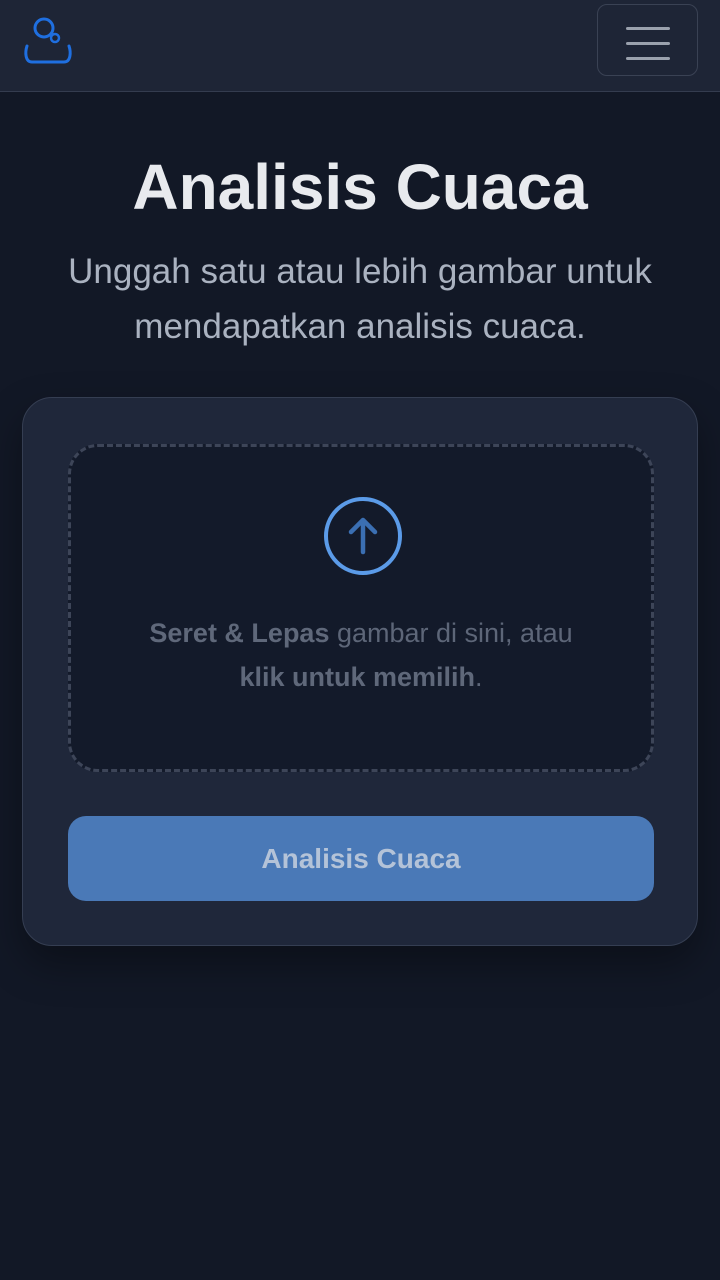 This screenshot has width=720, height=1280. I want to click on top-navbar, so click(360, 46).